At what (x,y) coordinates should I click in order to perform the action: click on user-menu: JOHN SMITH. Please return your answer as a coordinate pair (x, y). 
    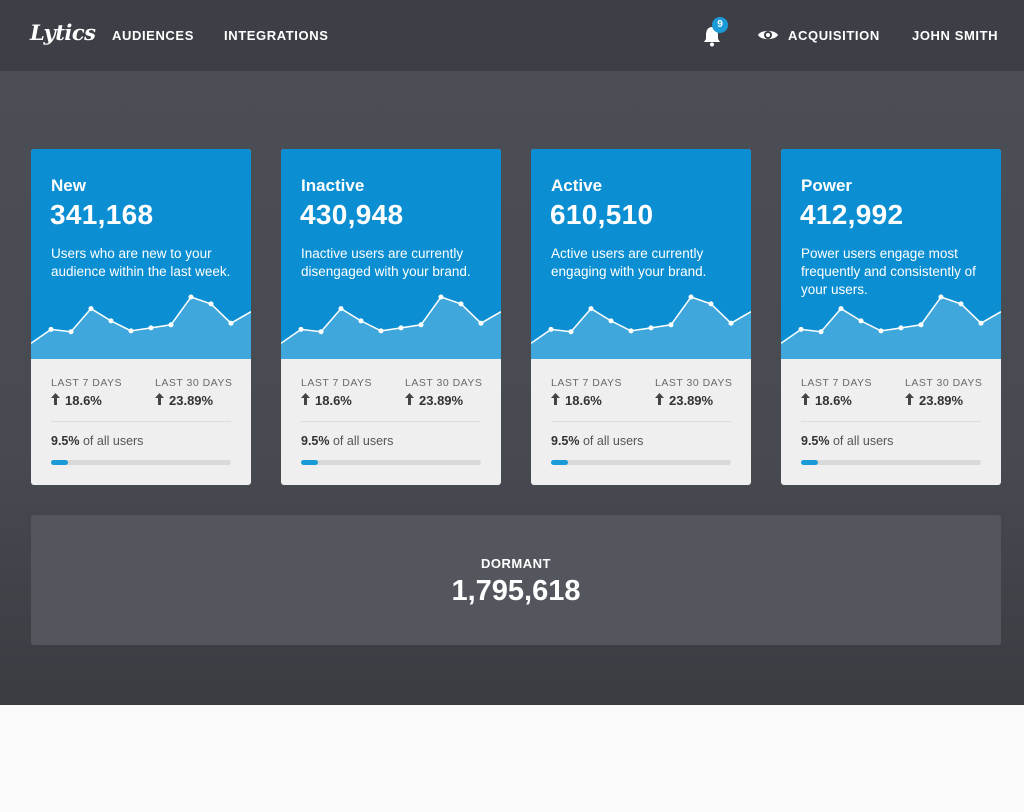
    Looking at the image, I should click on (955, 35).